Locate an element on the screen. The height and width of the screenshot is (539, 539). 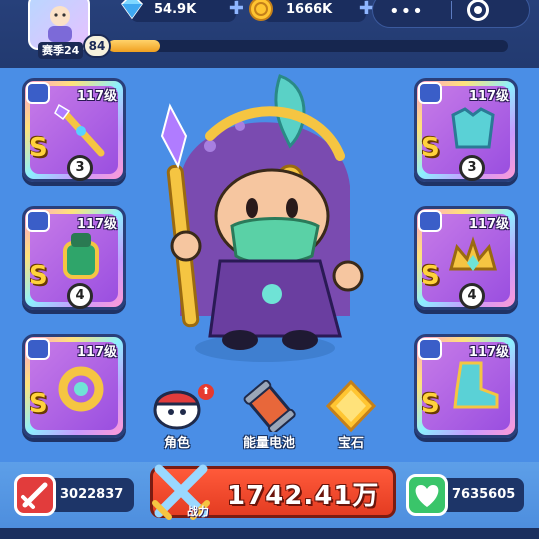
weapon-category-icon is located at coordinates (38, 93).